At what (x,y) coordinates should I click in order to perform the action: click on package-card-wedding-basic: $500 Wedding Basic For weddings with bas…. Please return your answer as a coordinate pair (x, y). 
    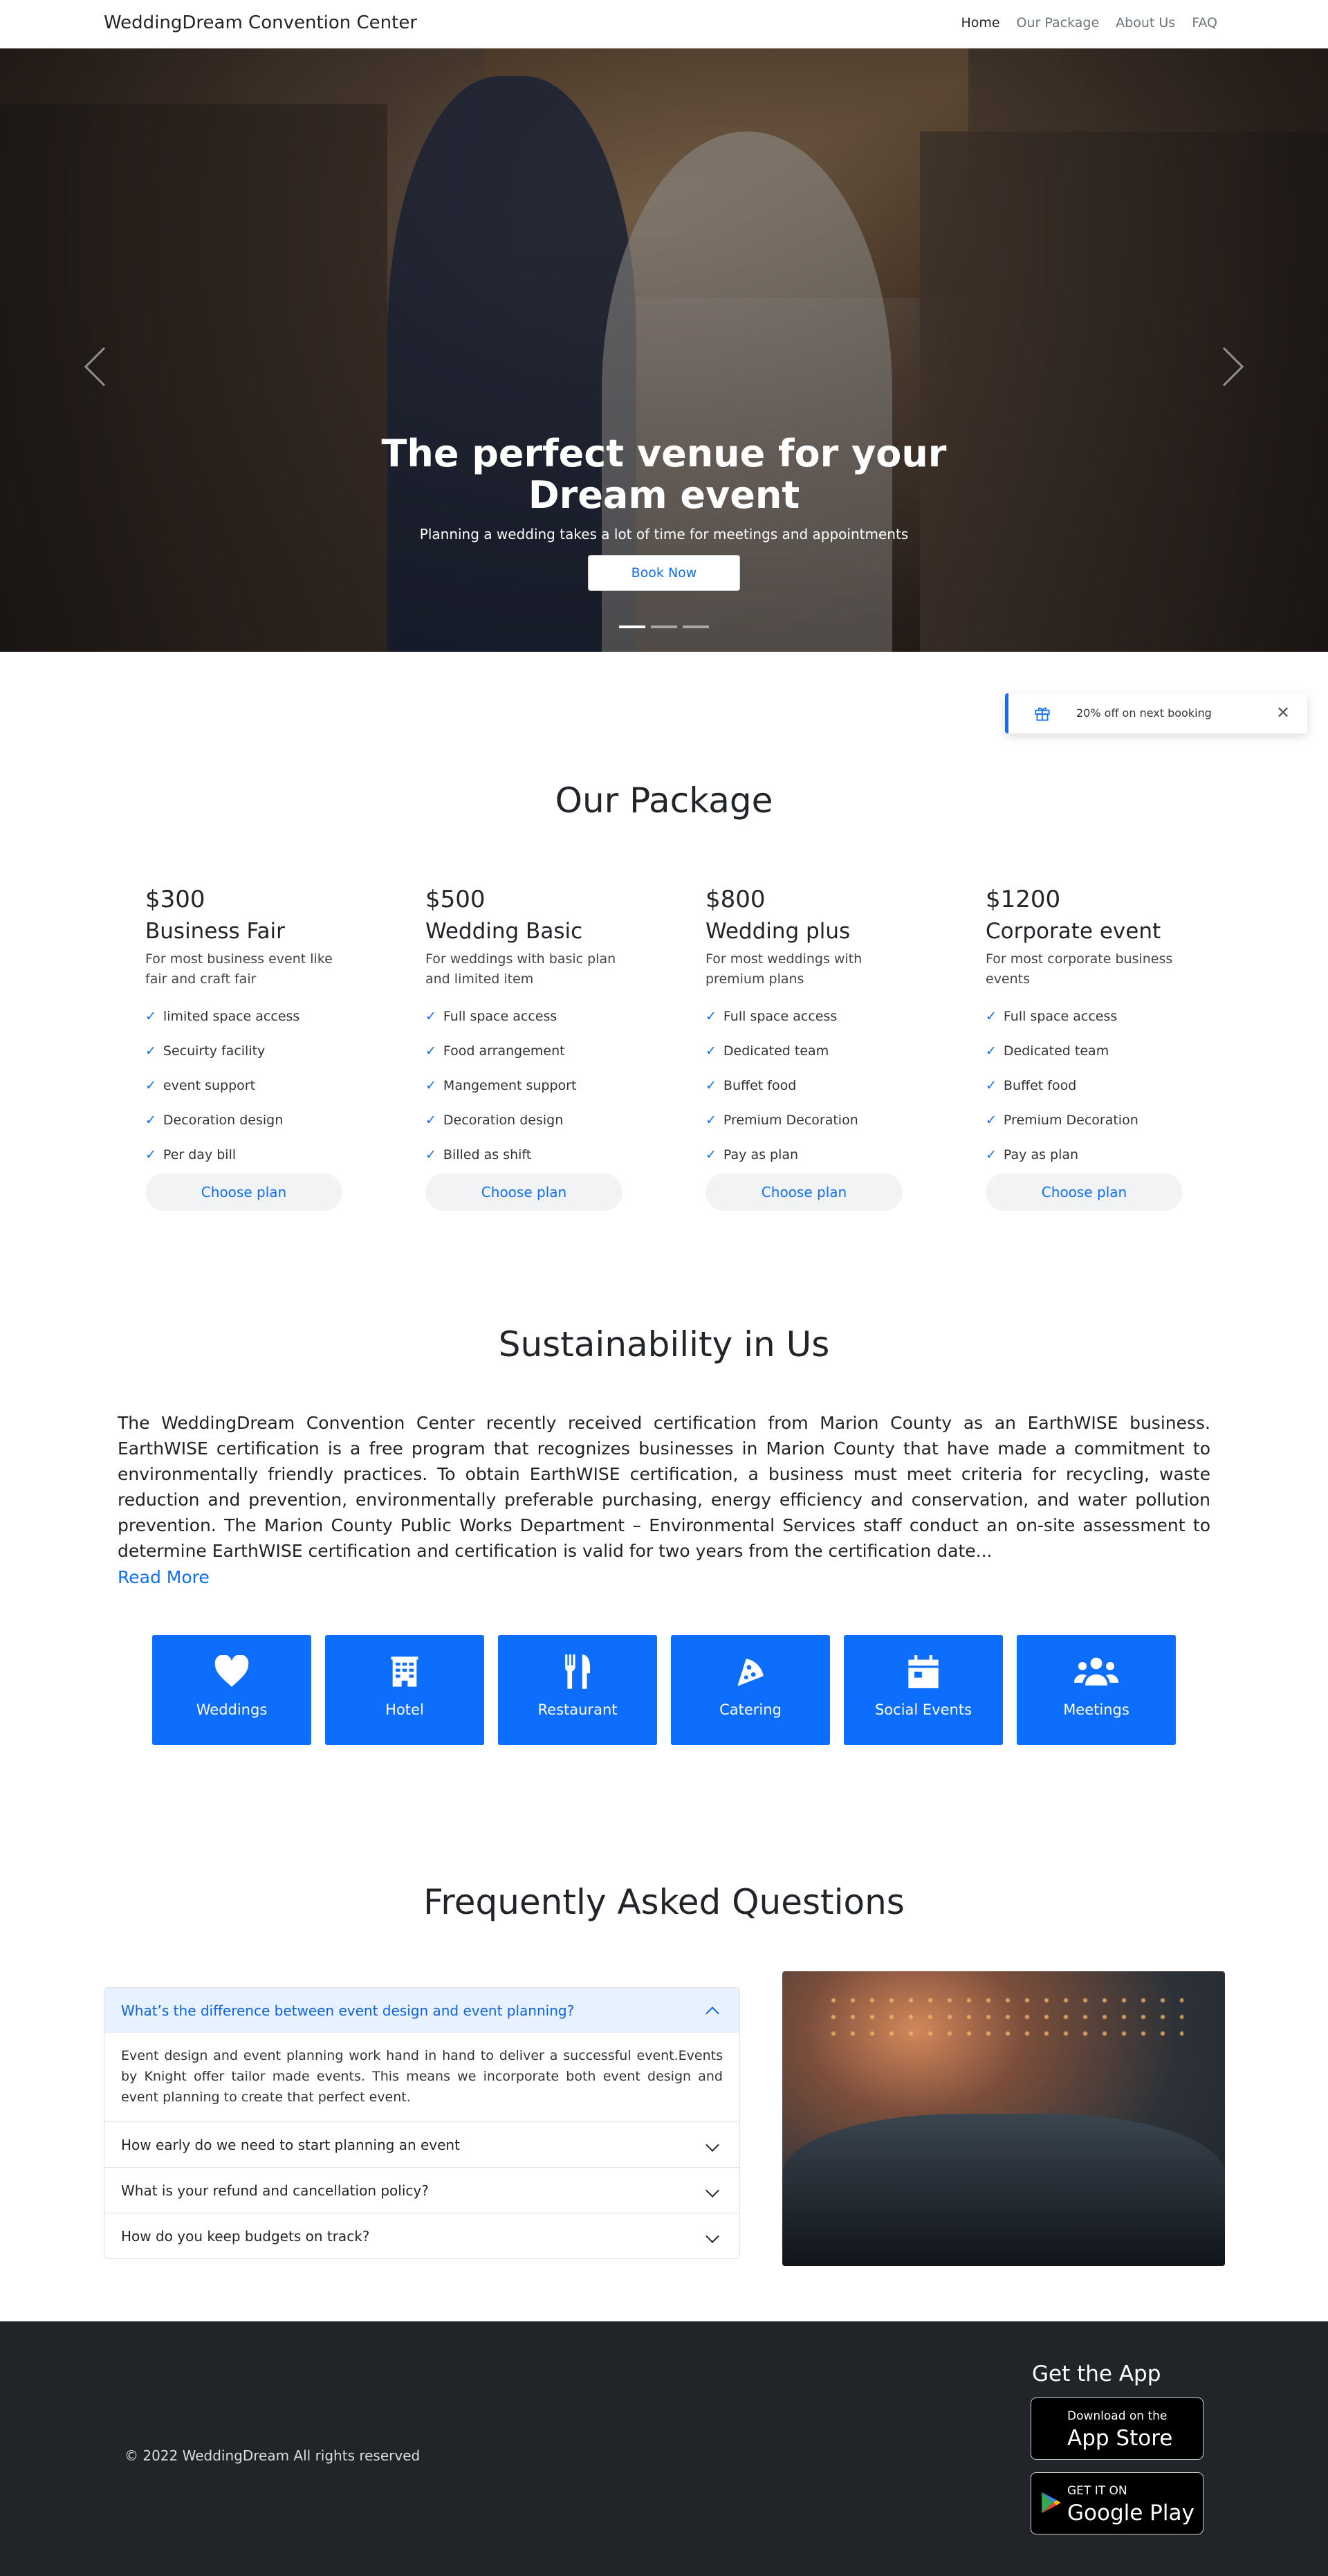
    Looking at the image, I should click on (529, 1048).